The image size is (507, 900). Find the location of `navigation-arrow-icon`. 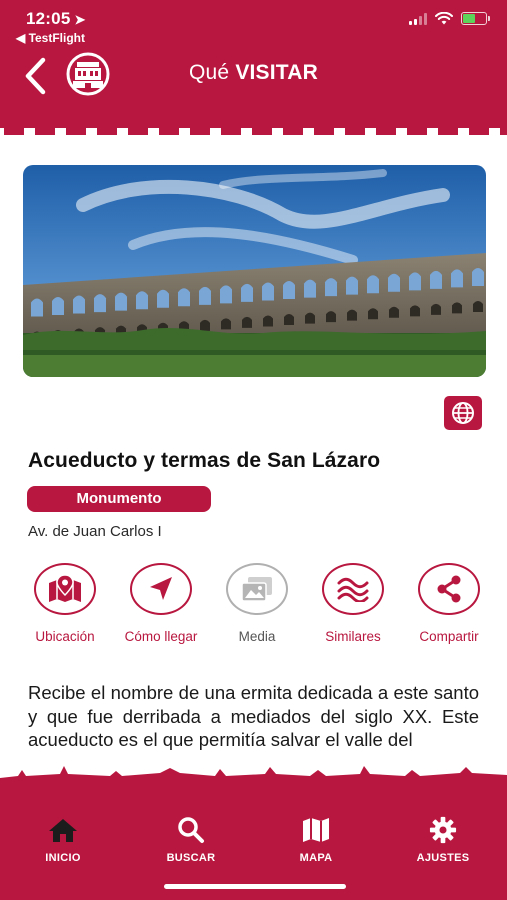

navigation-arrow-icon is located at coordinates (161, 588).